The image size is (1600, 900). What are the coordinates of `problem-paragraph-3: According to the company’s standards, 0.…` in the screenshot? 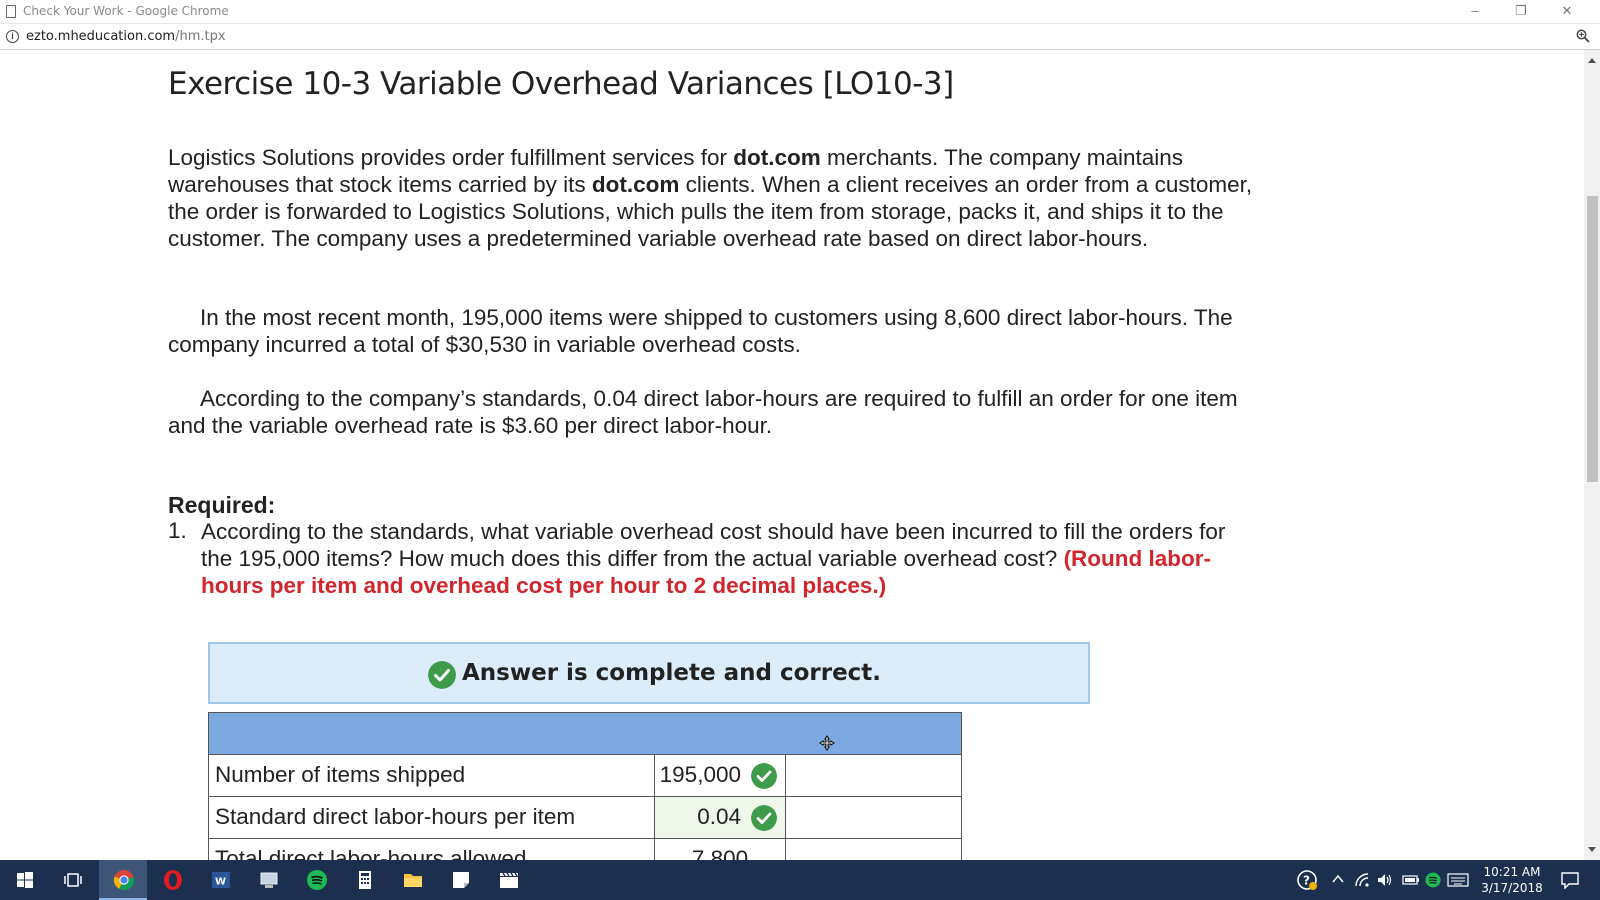 It's located at (710, 412).